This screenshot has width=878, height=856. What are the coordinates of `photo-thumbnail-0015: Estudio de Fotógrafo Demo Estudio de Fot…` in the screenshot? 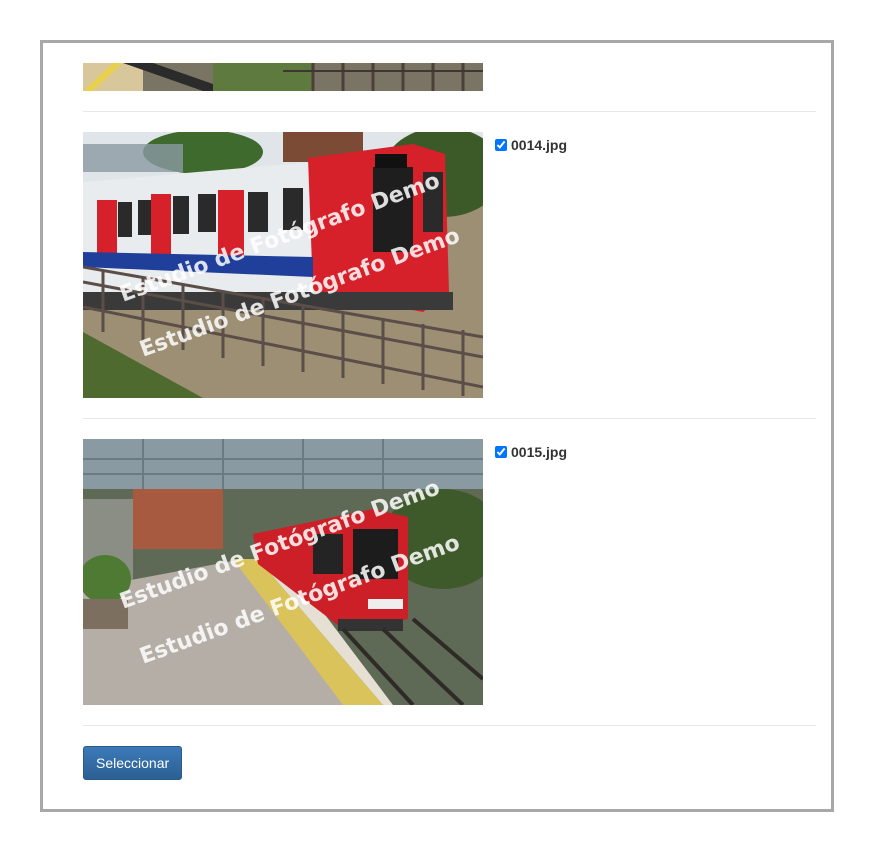 It's located at (283, 572).